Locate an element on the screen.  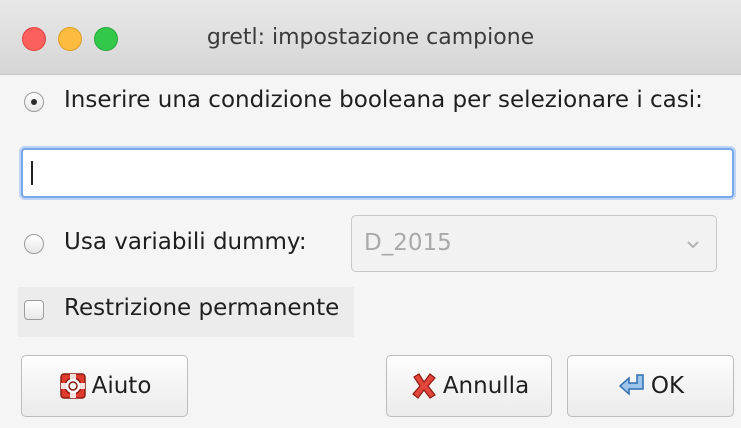
ok-button: OK is located at coordinates (650, 386).